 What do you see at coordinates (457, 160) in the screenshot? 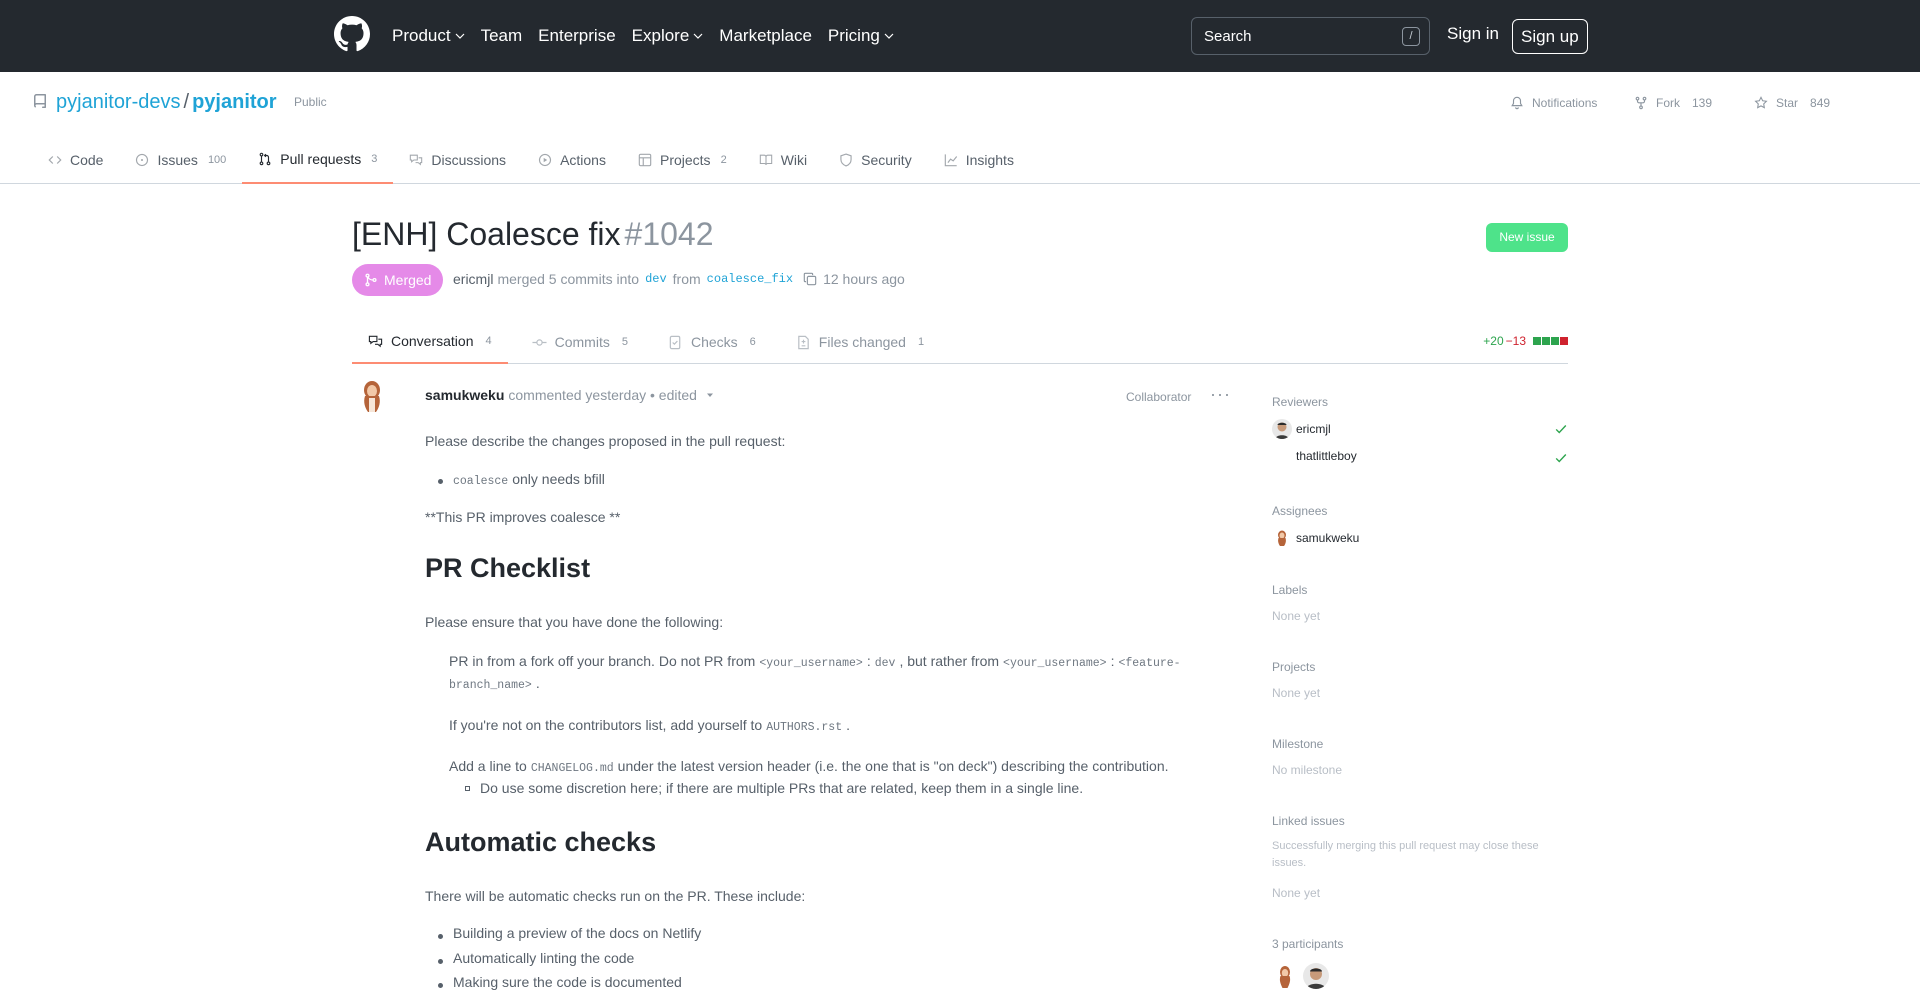
I see `tab-discussions: Discussions` at bounding box center [457, 160].